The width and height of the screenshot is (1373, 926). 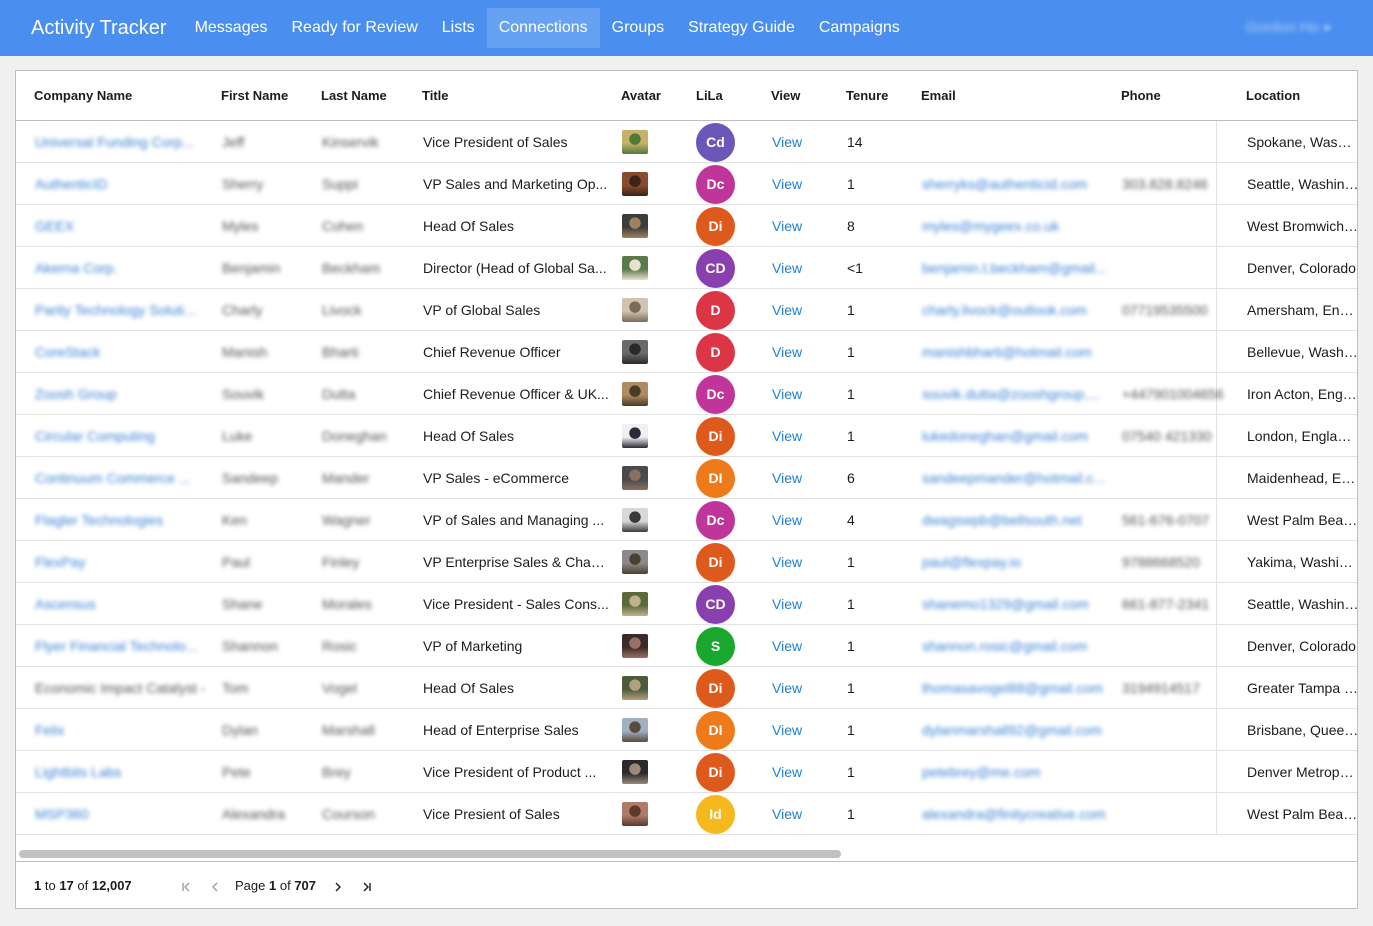 What do you see at coordinates (124, 730) in the screenshot?
I see `company-name-cell: Felix` at bounding box center [124, 730].